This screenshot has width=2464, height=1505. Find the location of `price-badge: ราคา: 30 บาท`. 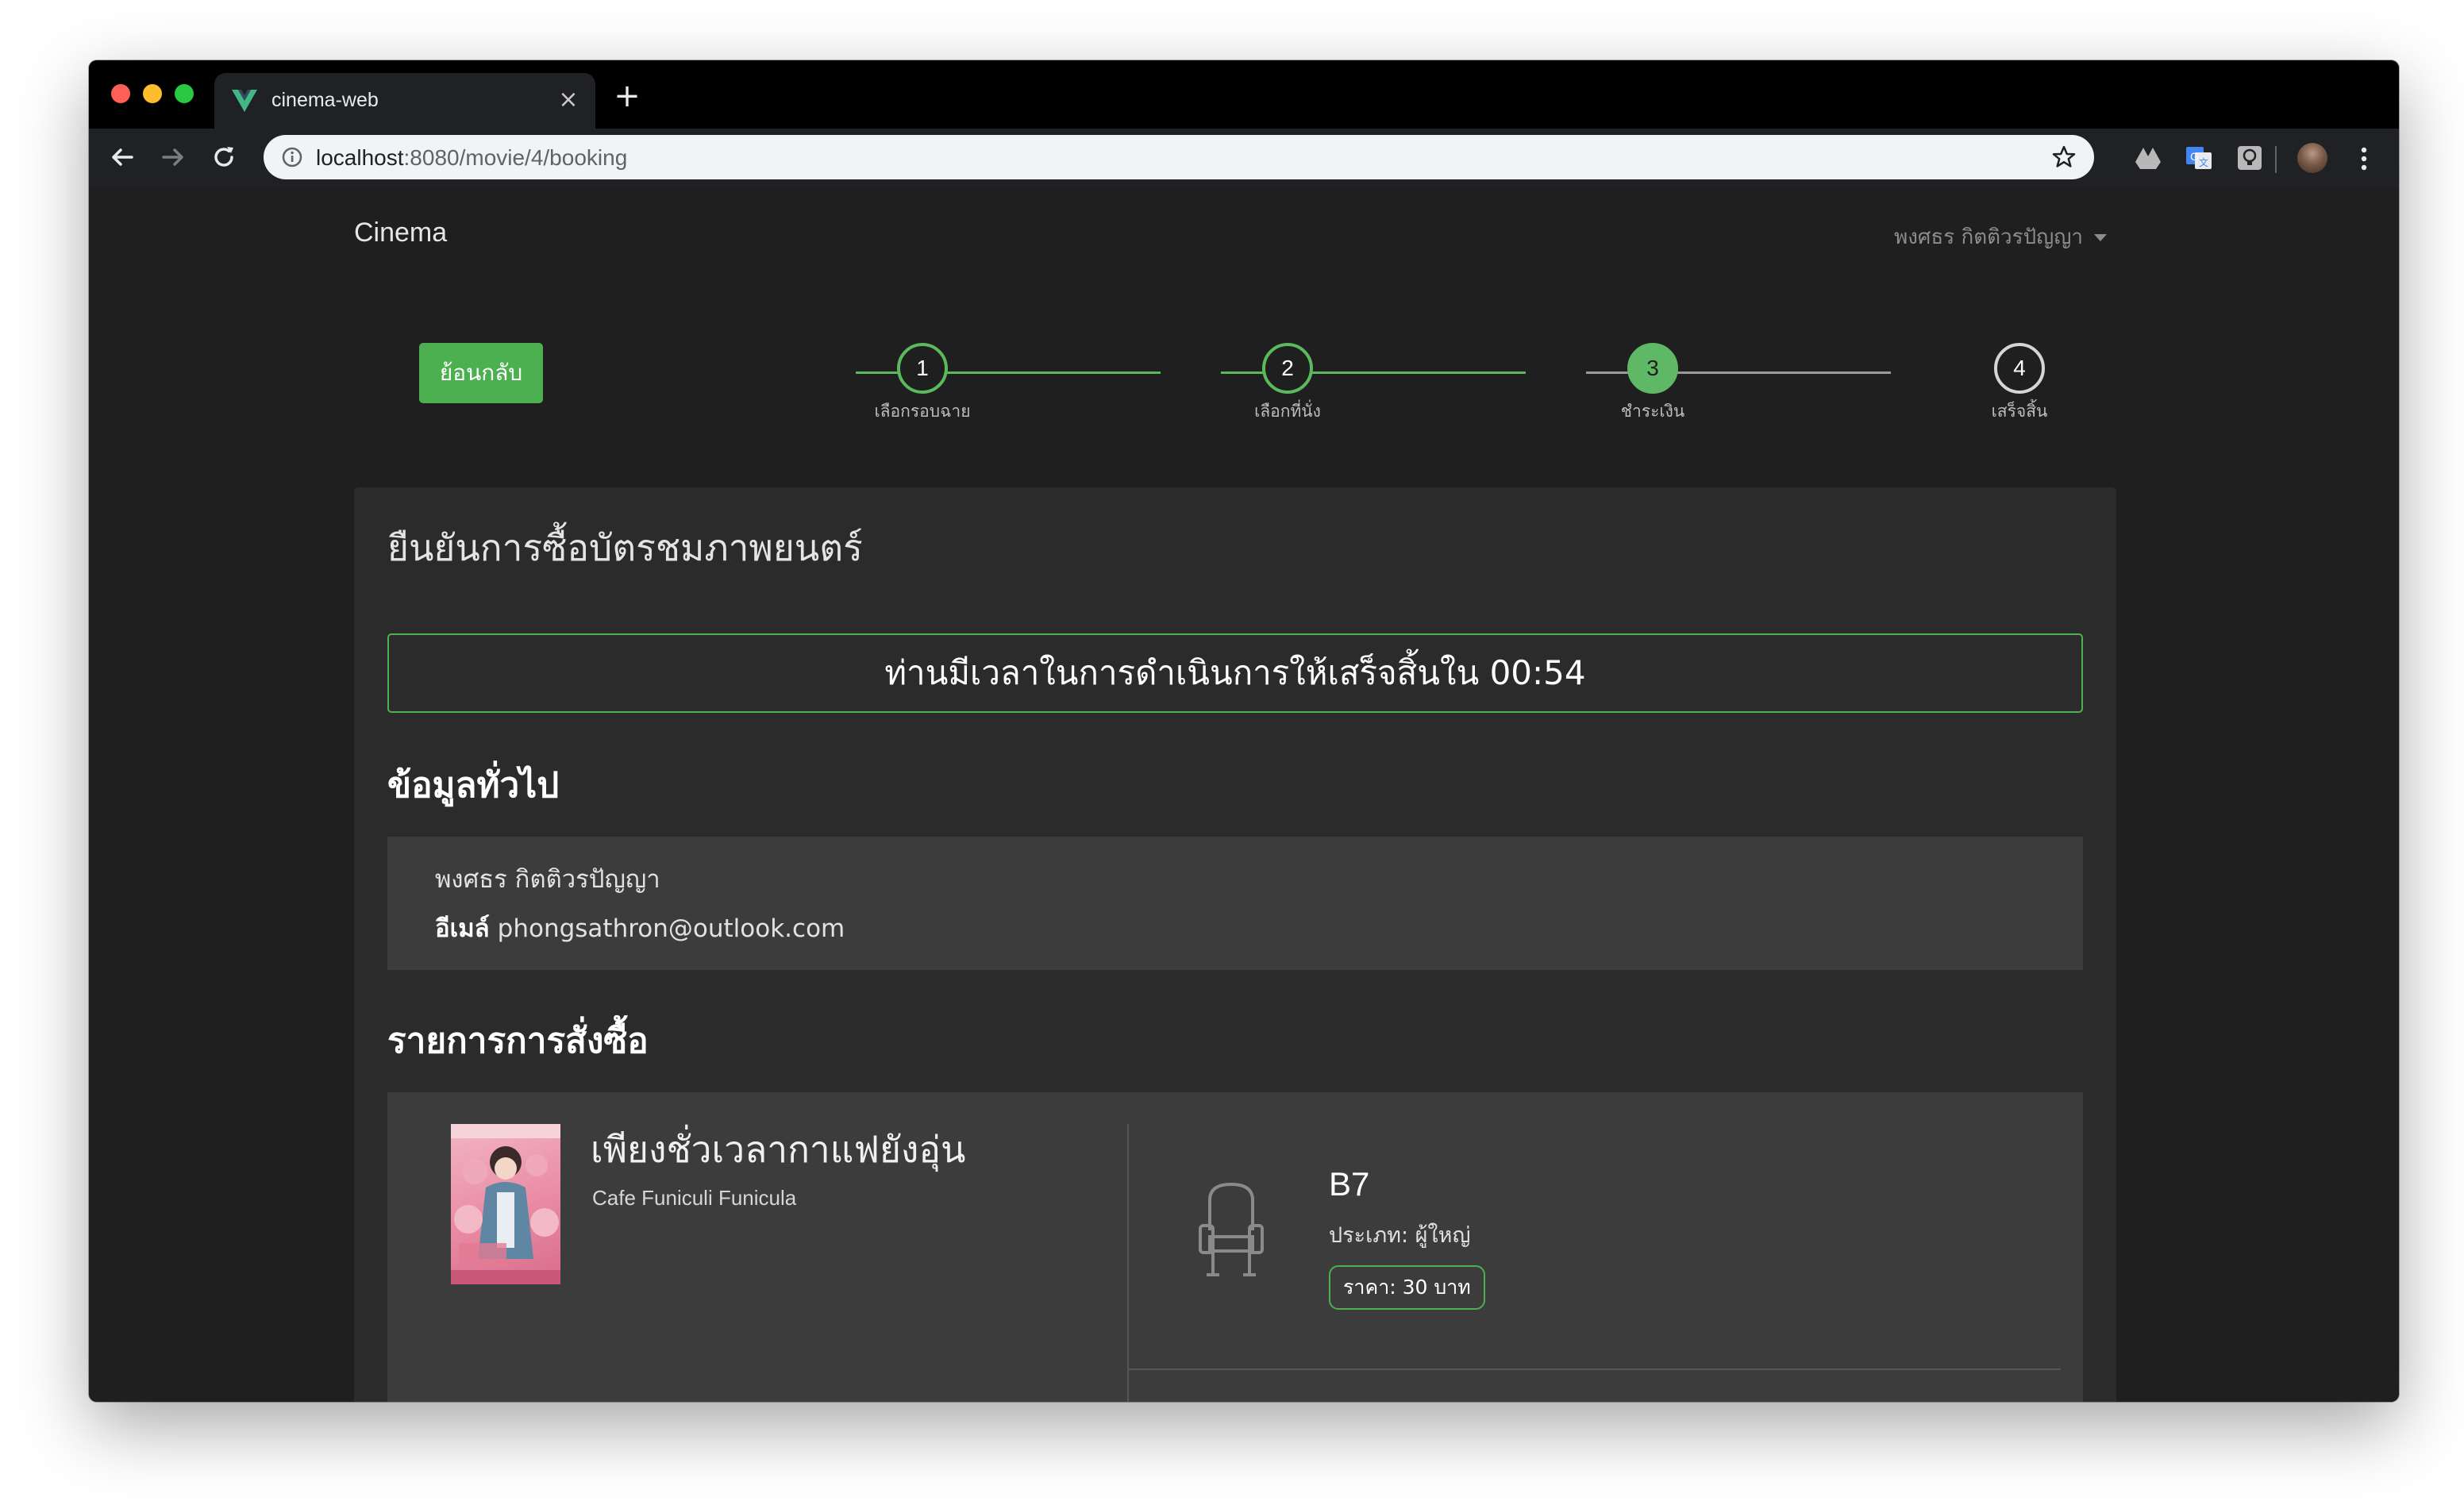

price-badge: ราคา: 30 บาท is located at coordinates (1407, 1287).